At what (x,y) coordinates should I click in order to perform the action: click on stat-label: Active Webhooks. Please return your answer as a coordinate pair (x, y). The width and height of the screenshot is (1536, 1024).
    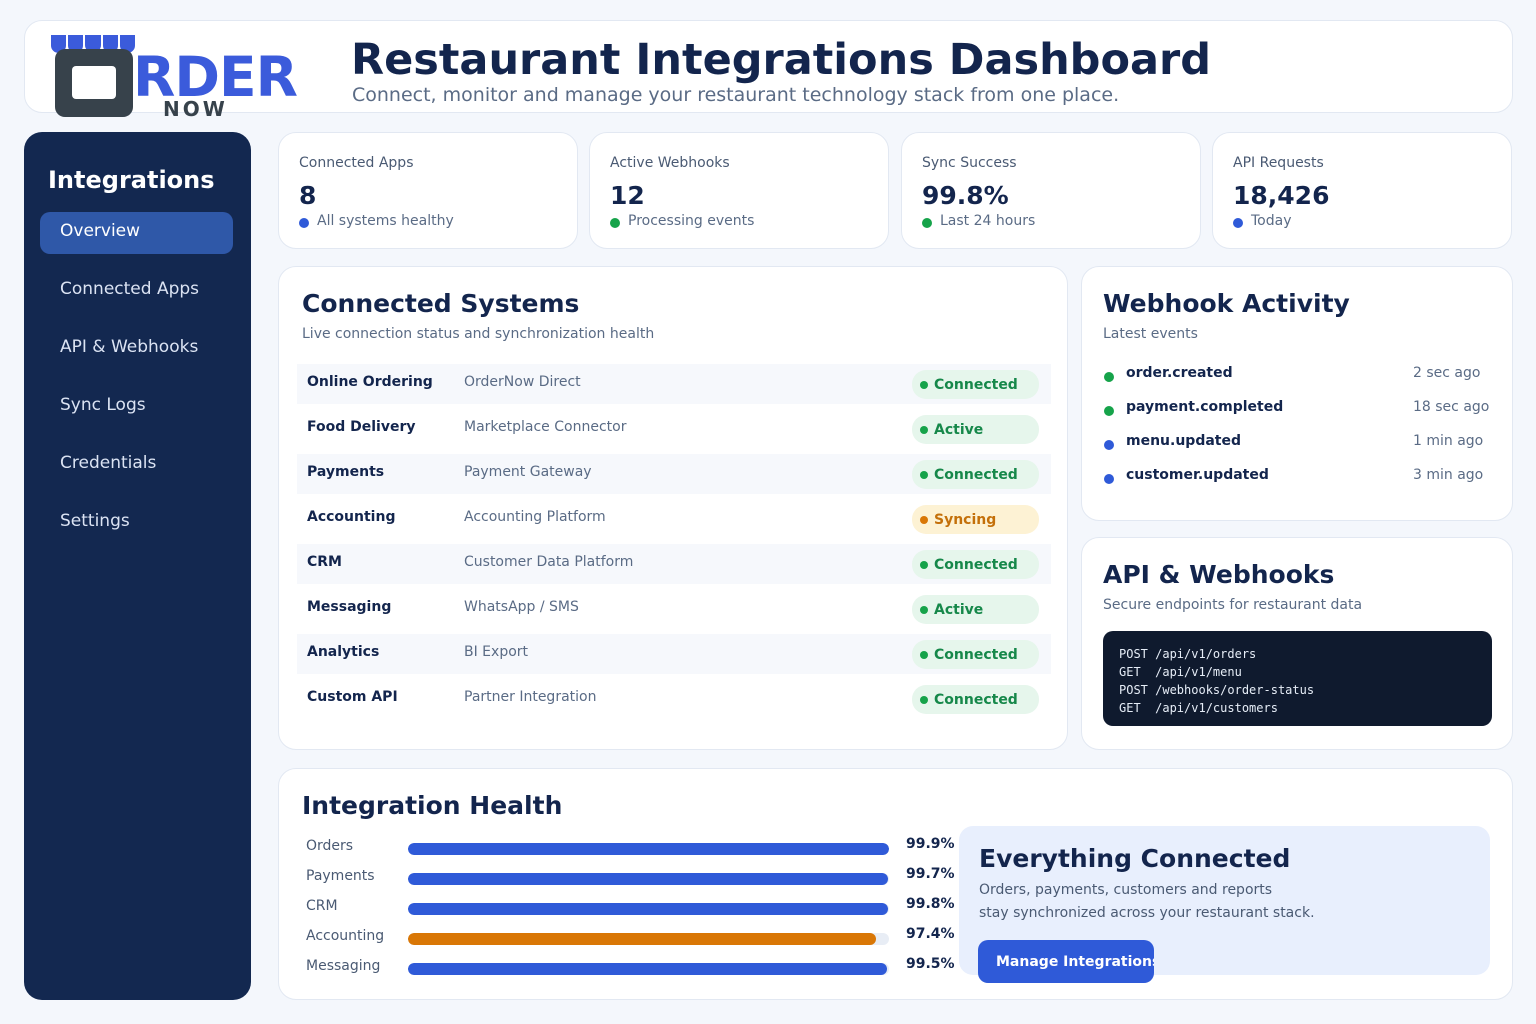
    Looking at the image, I should click on (670, 163).